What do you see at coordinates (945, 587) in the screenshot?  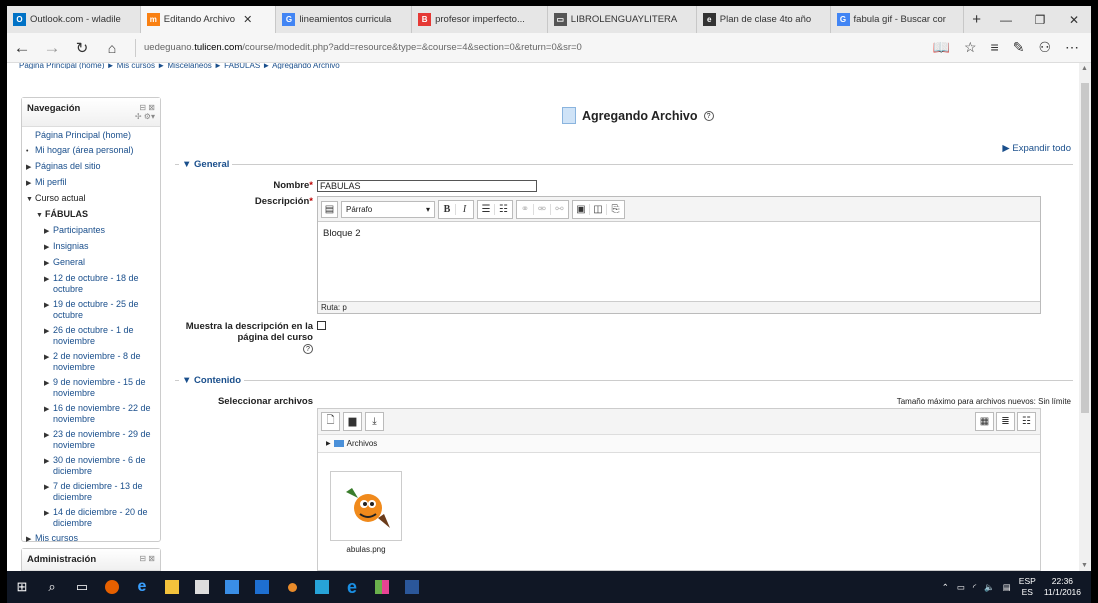 I see `tray-chevron-icon: ⌃` at bounding box center [945, 587].